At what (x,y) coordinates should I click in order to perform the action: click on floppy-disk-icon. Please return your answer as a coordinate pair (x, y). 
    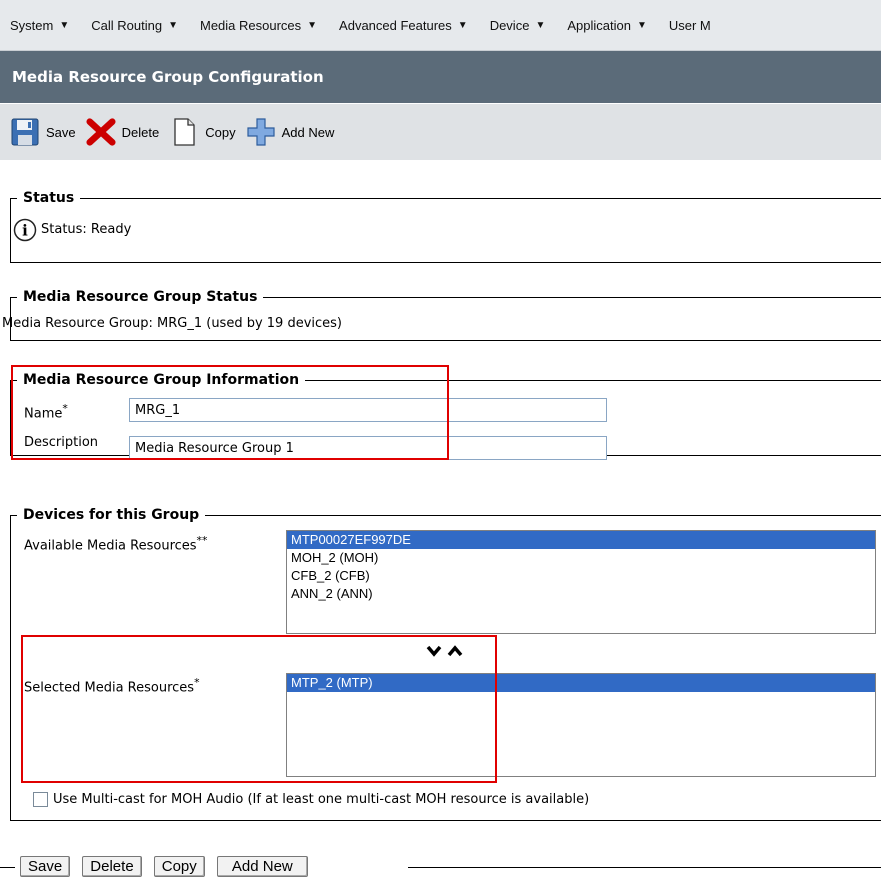
    Looking at the image, I should click on (25, 132).